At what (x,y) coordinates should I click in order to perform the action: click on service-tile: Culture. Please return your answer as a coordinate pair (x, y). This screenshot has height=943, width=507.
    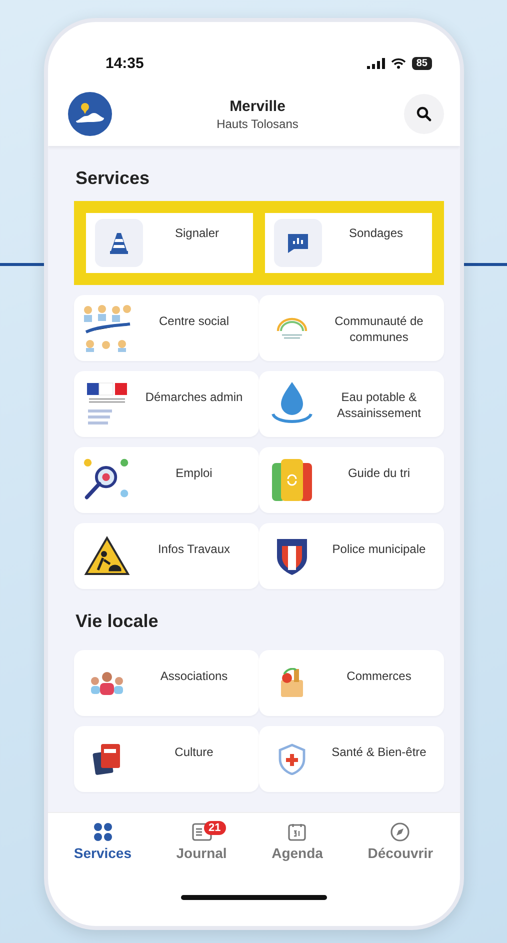
    Looking at the image, I should click on (166, 759).